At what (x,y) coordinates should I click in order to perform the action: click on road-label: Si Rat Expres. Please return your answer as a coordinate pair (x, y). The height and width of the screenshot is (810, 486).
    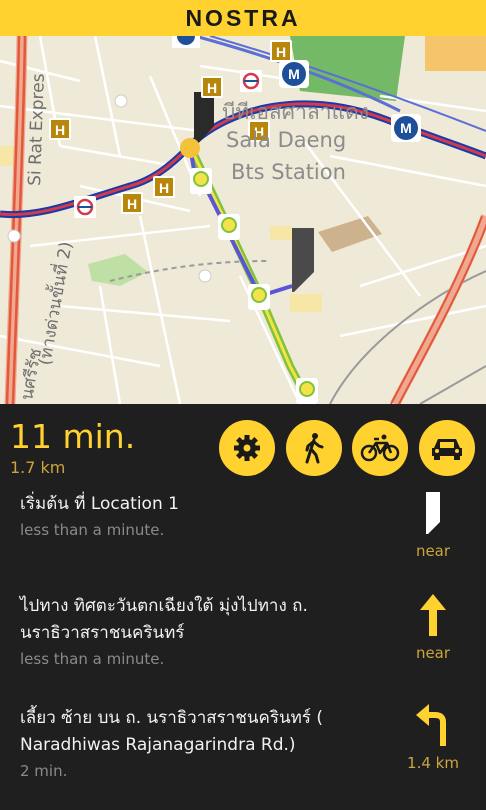
    Looking at the image, I should click on (37, 129).